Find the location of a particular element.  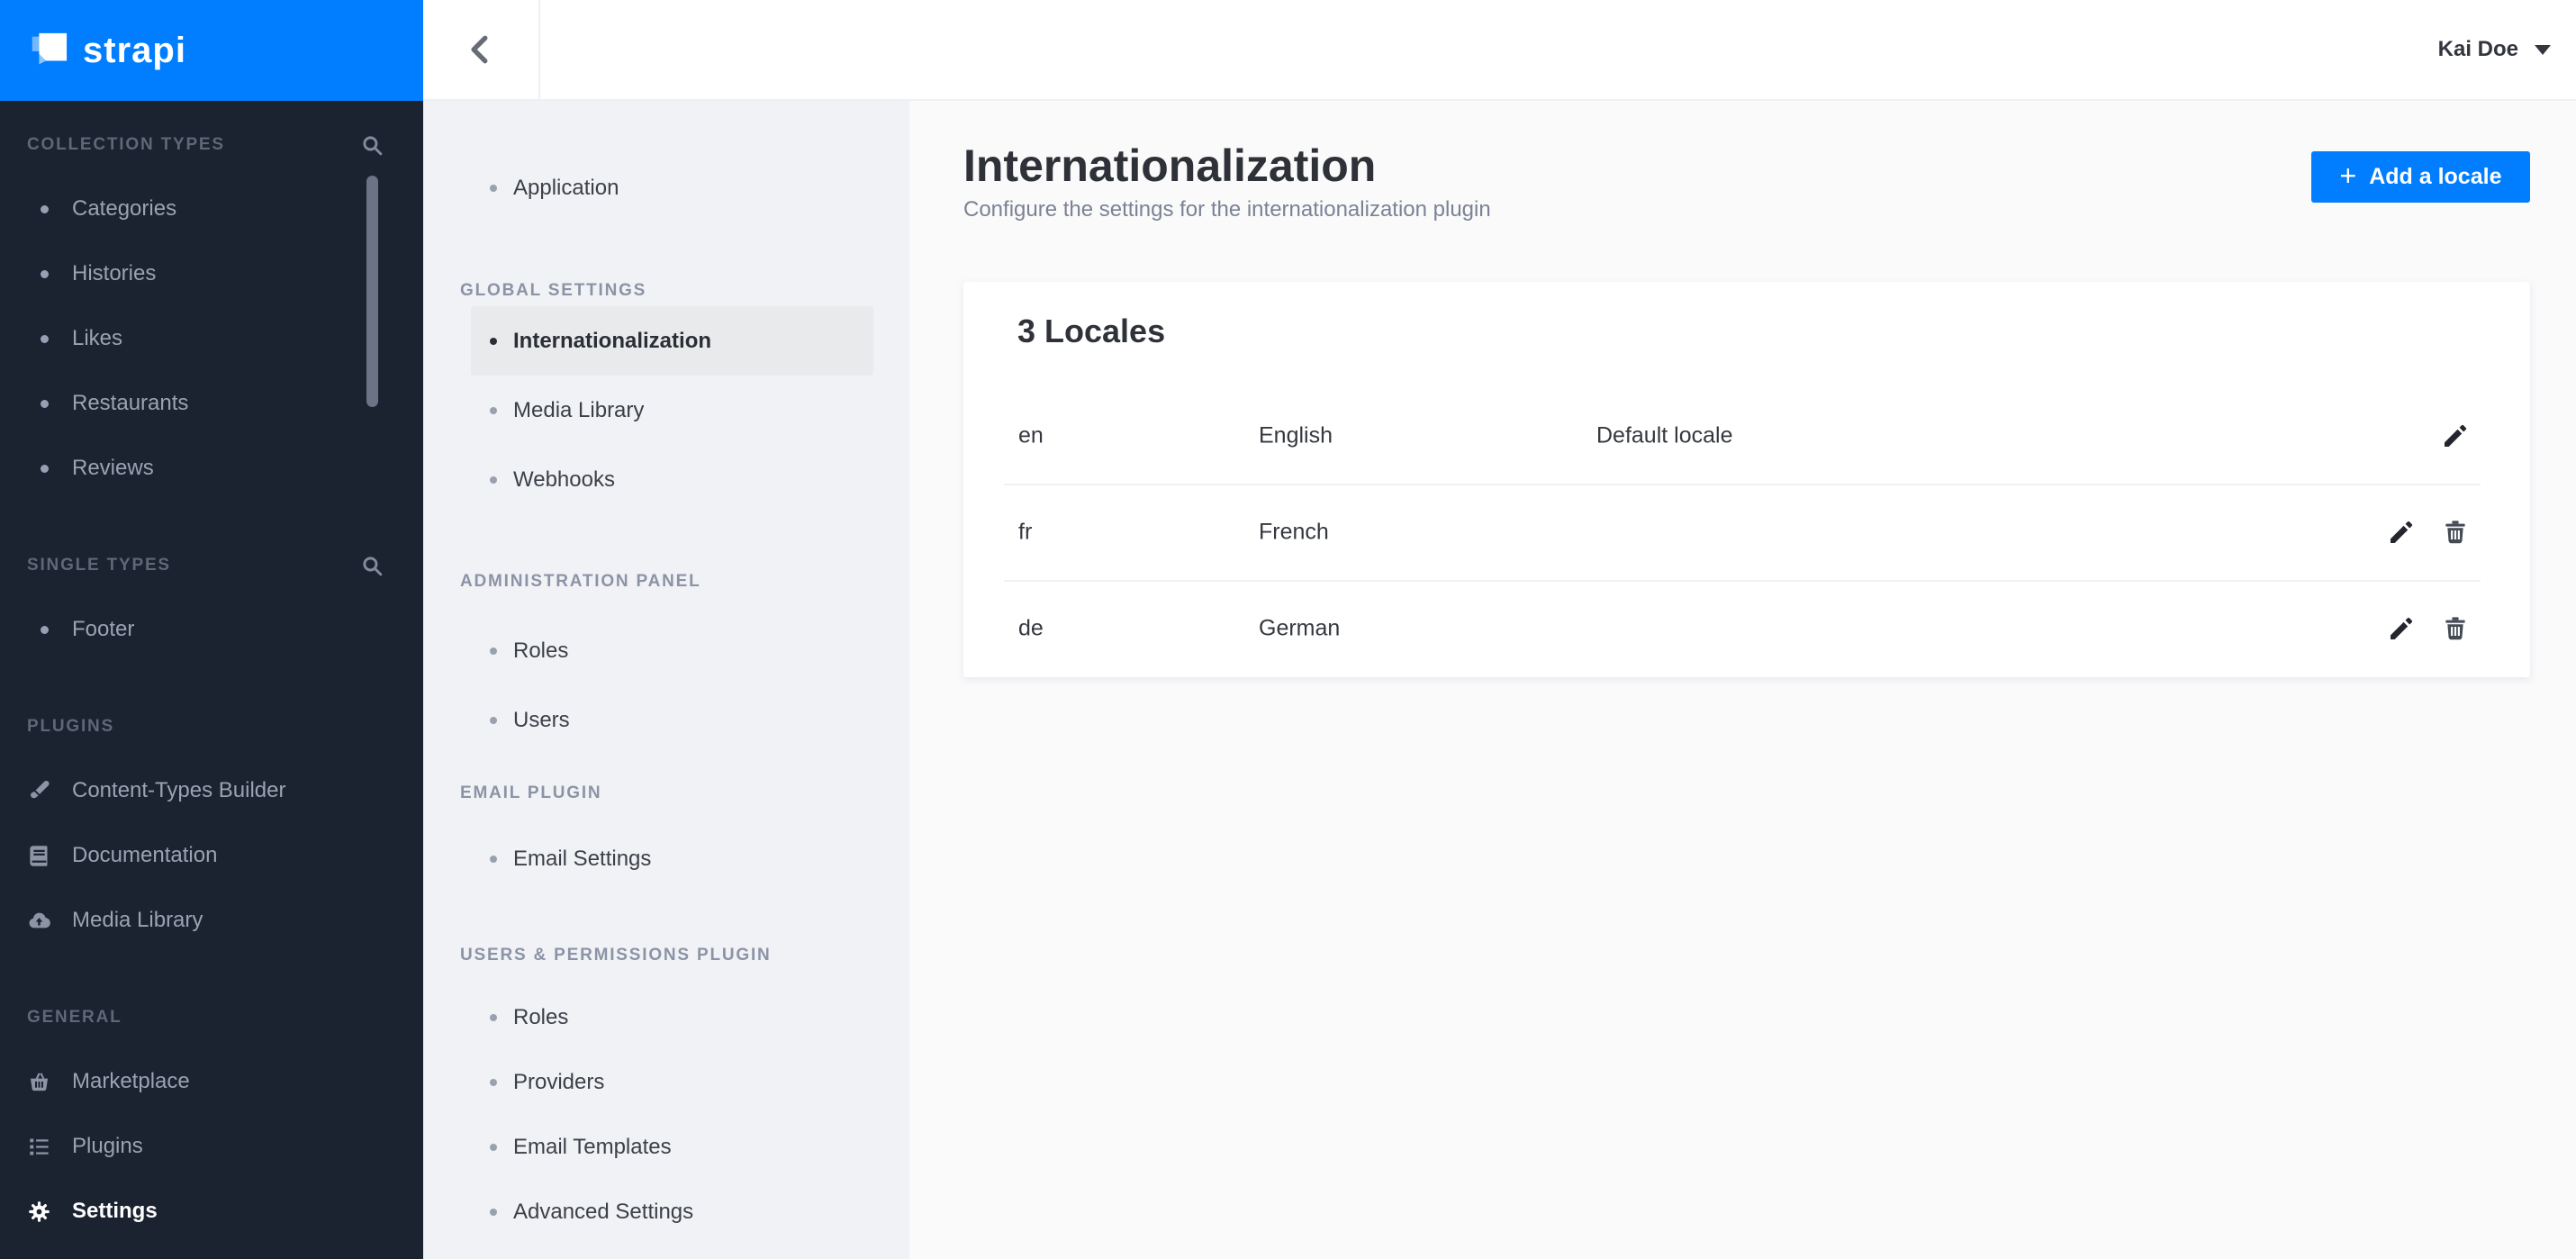

sidebar-item-restaurants: Restaurants is located at coordinates (211, 403).